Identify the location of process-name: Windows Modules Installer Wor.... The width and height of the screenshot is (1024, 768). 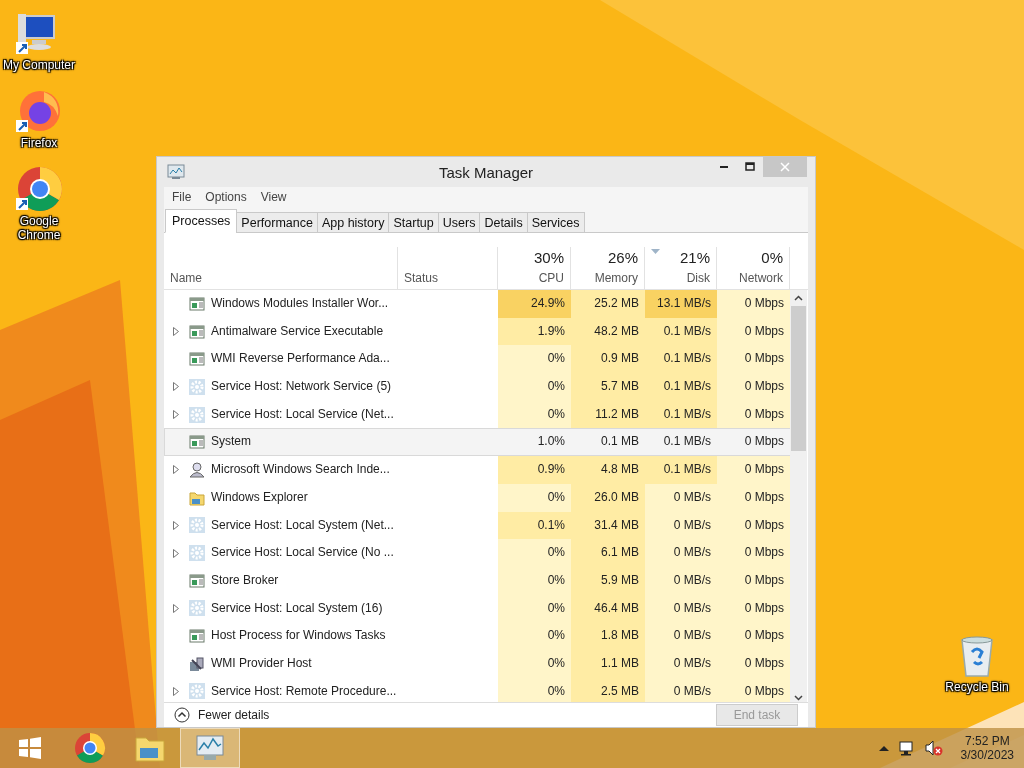
(300, 303).